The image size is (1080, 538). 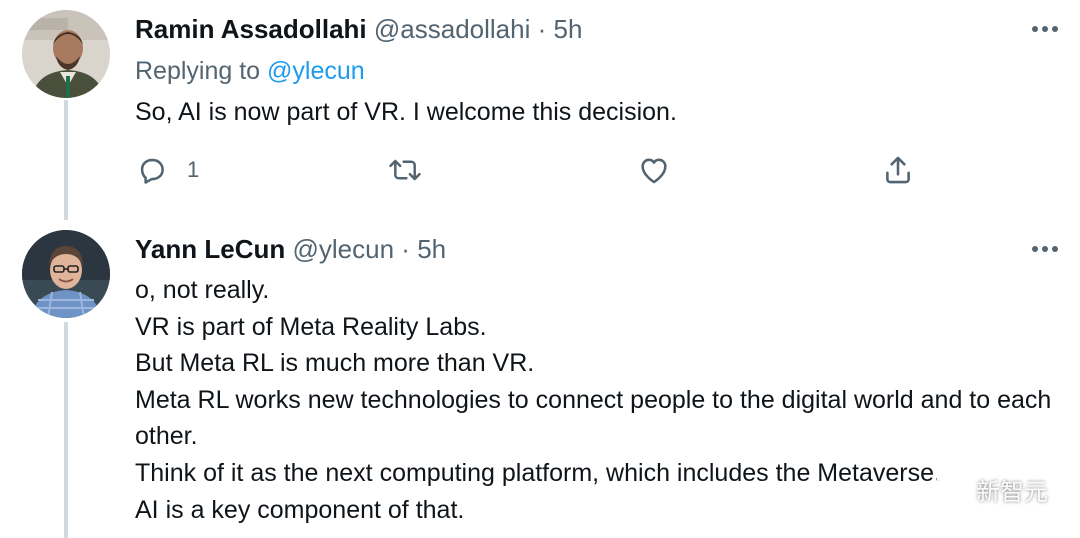 What do you see at coordinates (1012, 492) in the screenshot?
I see `watermark-text: 新智元` at bounding box center [1012, 492].